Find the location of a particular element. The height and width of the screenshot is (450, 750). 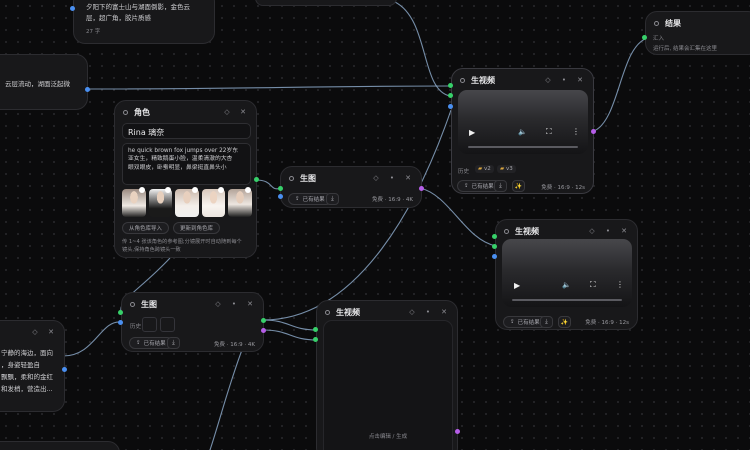

history-label: 历史 is located at coordinates (464, 172).